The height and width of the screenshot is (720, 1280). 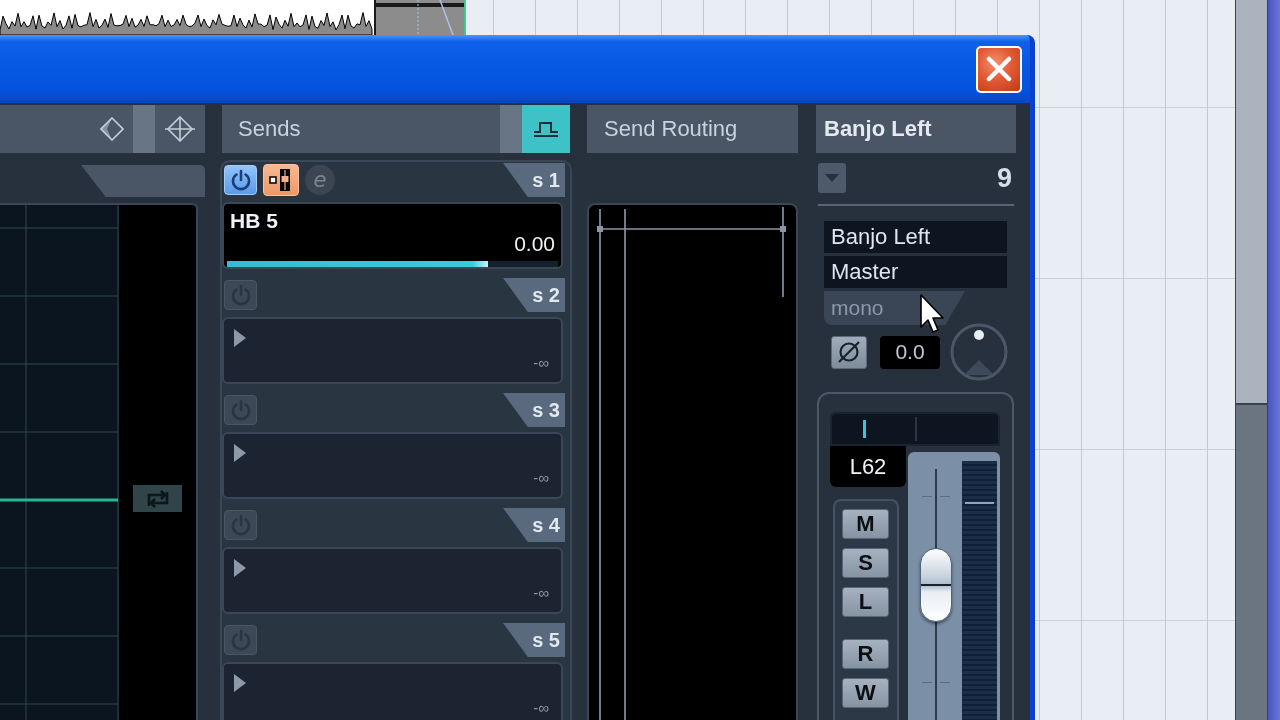 I want to click on box-on-line-icon, so click(x=546, y=129).